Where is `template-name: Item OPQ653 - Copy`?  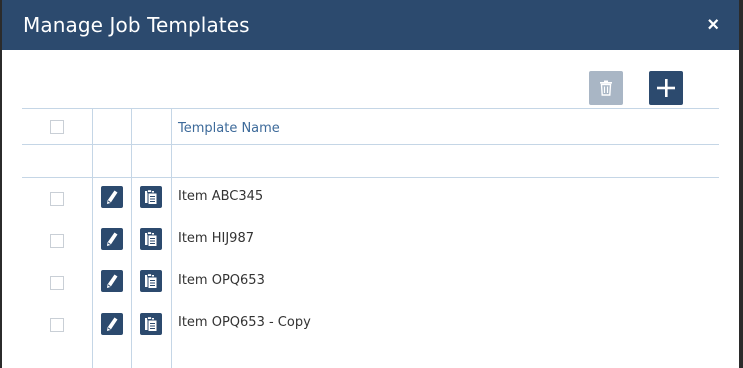
template-name: Item OPQ653 - Copy is located at coordinates (244, 322).